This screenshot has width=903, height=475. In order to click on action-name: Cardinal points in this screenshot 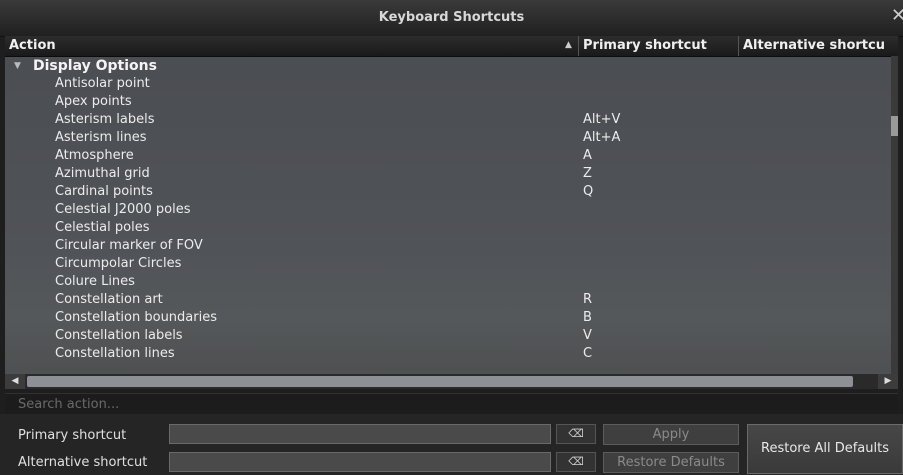, I will do `click(104, 191)`.